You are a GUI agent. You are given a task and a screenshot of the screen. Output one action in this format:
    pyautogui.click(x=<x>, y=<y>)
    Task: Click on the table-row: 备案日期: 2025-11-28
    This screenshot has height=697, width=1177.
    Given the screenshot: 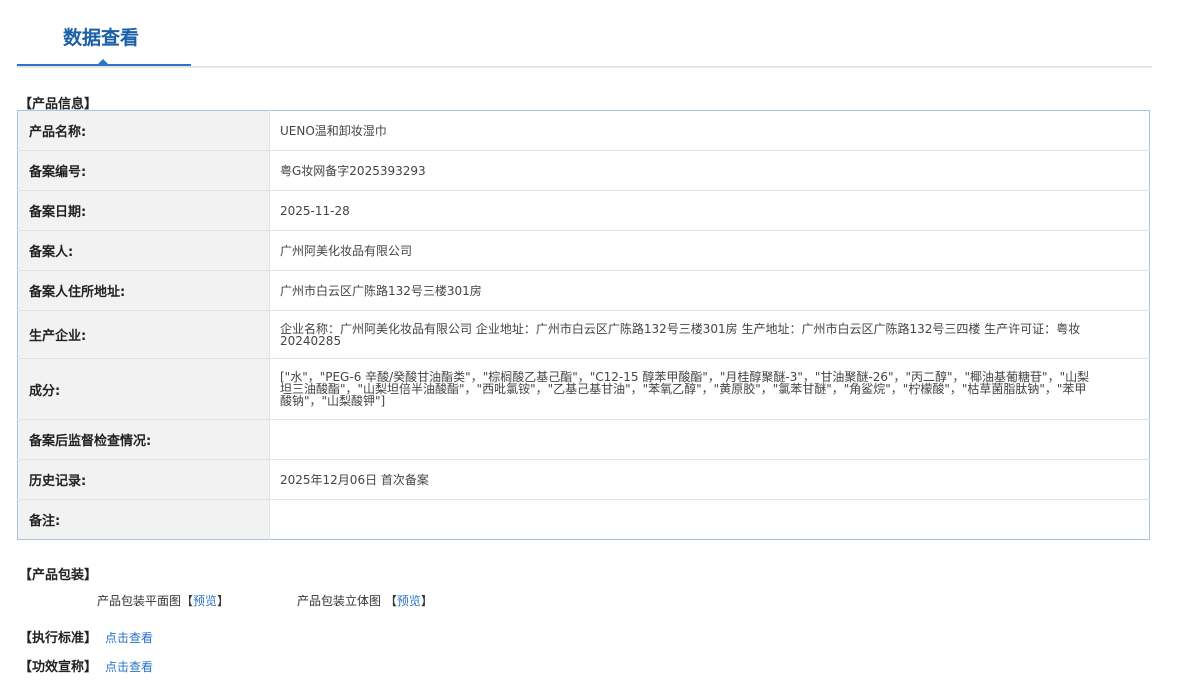 What is the action you would take?
    pyautogui.click(x=583, y=210)
    